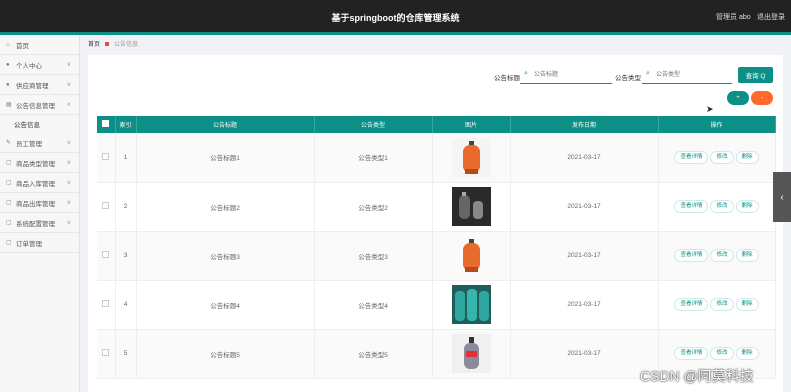  What do you see at coordinates (39, 183) in the screenshot?
I see `sidebar-item-stock-in: ▢ 商品入库管理 ∨` at bounding box center [39, 183].